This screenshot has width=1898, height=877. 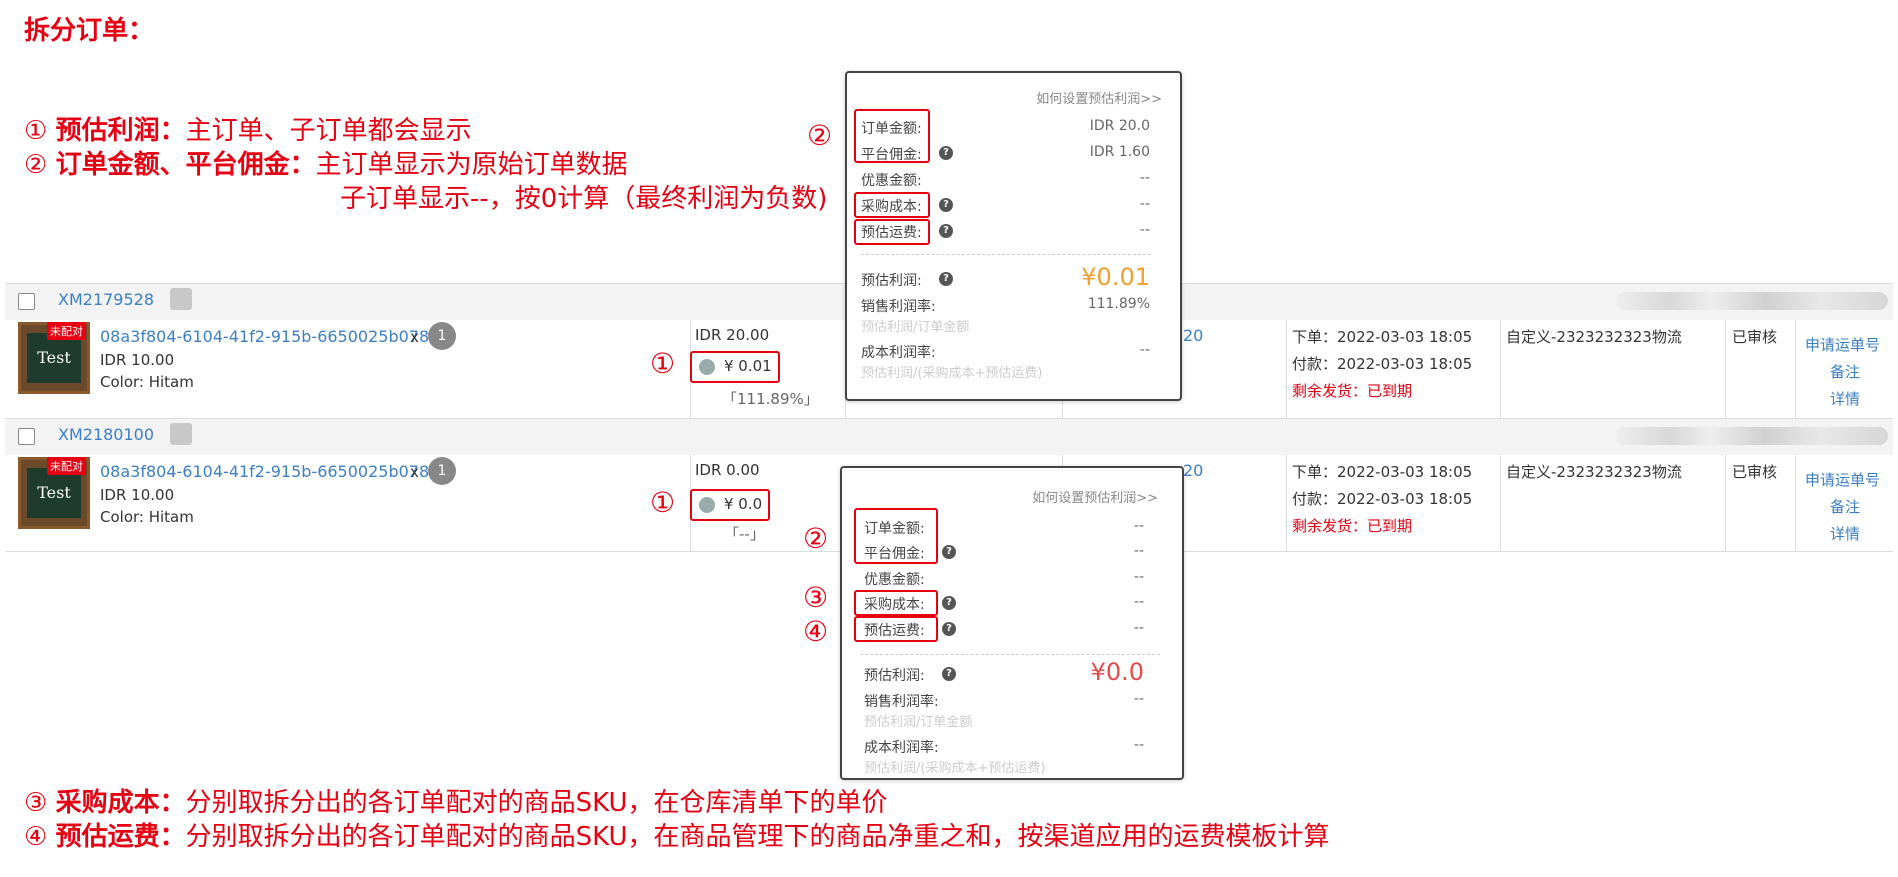 What do you see at coordinates (120, 131) in the screenshot?
I see `note-1-bold: 预估利润：` at bounding box center [120, 131].